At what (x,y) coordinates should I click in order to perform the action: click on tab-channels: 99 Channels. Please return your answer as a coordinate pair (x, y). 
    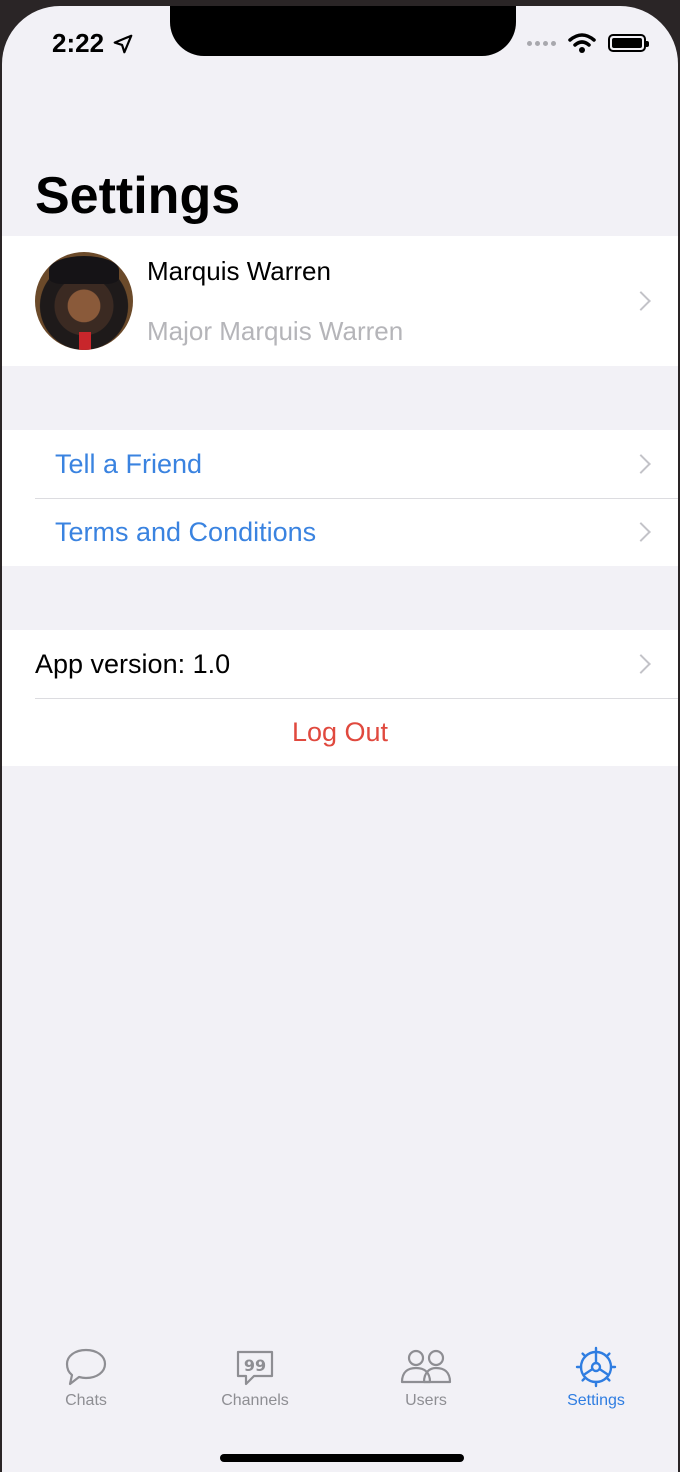
    Looking at the image, I should click on (255, 1378).